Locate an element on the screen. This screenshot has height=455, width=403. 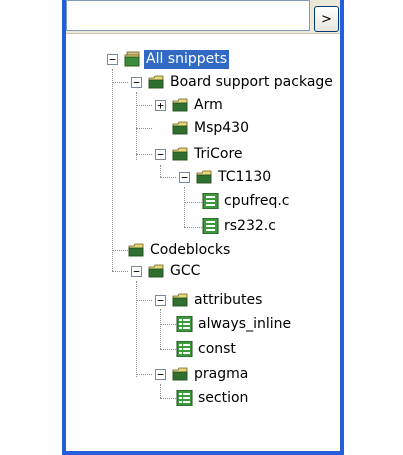
tree-node-label: Arm is located at coordinates (208, 104).